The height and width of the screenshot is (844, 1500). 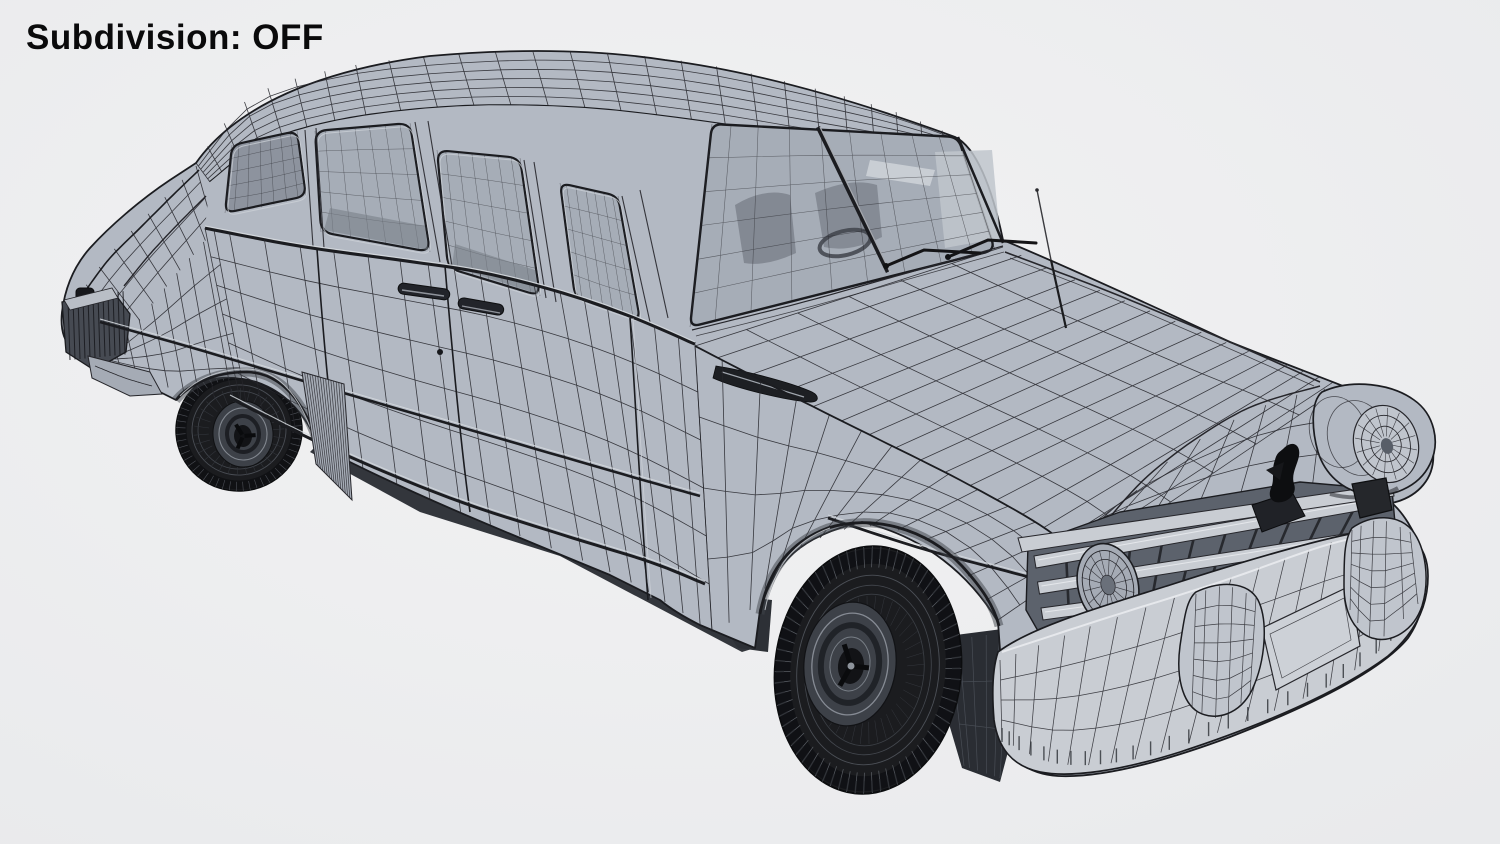 I want to click on quarter-window, so click(x=266, y=172).